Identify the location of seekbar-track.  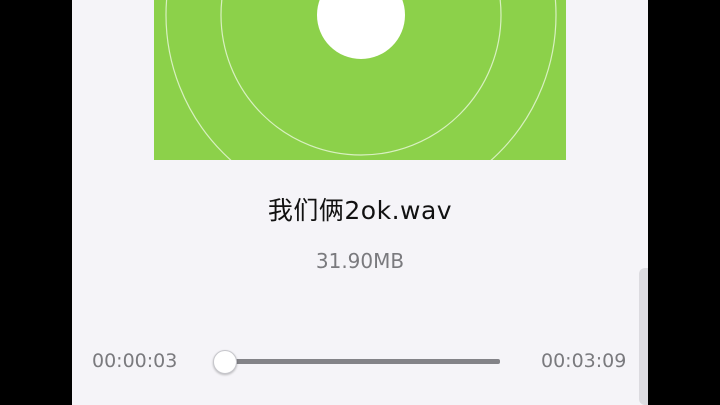
(360, 361).